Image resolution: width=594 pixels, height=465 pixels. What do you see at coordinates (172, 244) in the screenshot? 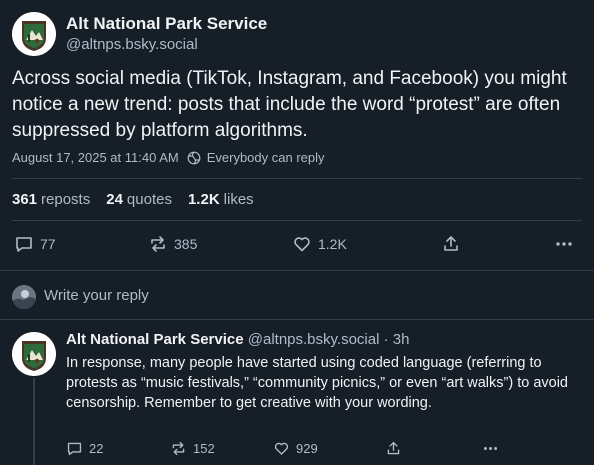
I see `repost-button: 385` at bounding box center [172, 244].